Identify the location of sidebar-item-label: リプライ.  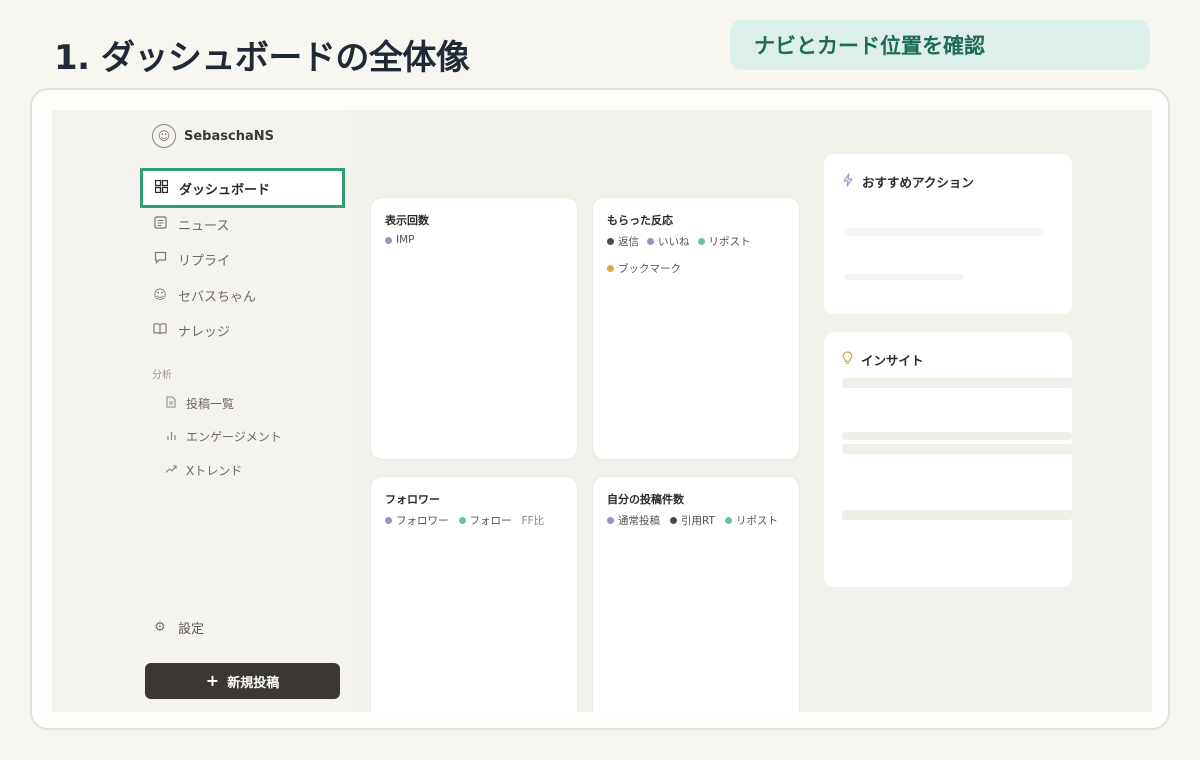
(204, 261).